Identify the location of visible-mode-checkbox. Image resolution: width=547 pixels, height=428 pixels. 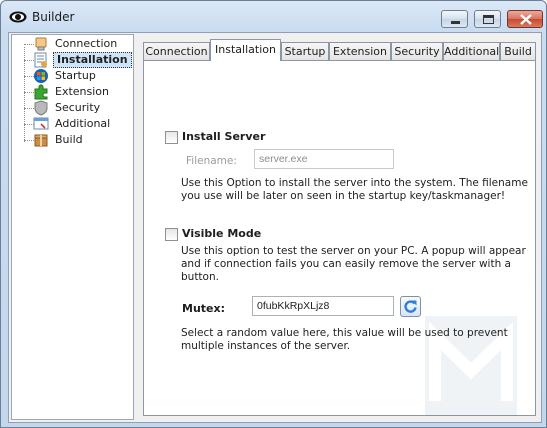
(171, 234).